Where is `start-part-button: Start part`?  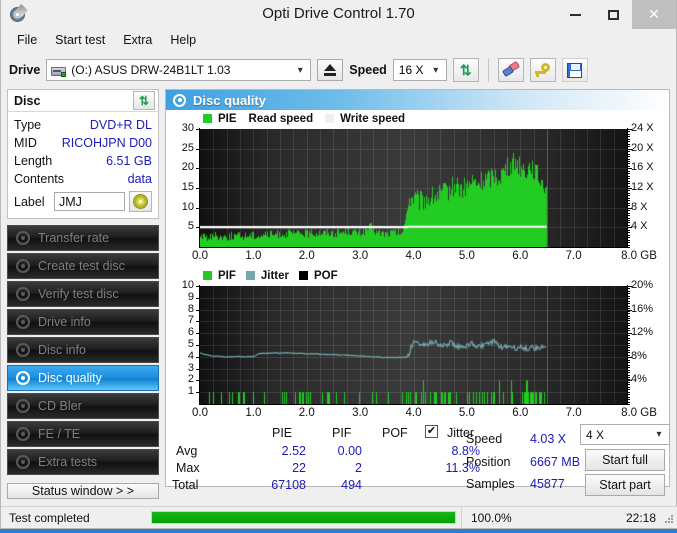
start-part-button: Start part is located at coordinates (625, 485).